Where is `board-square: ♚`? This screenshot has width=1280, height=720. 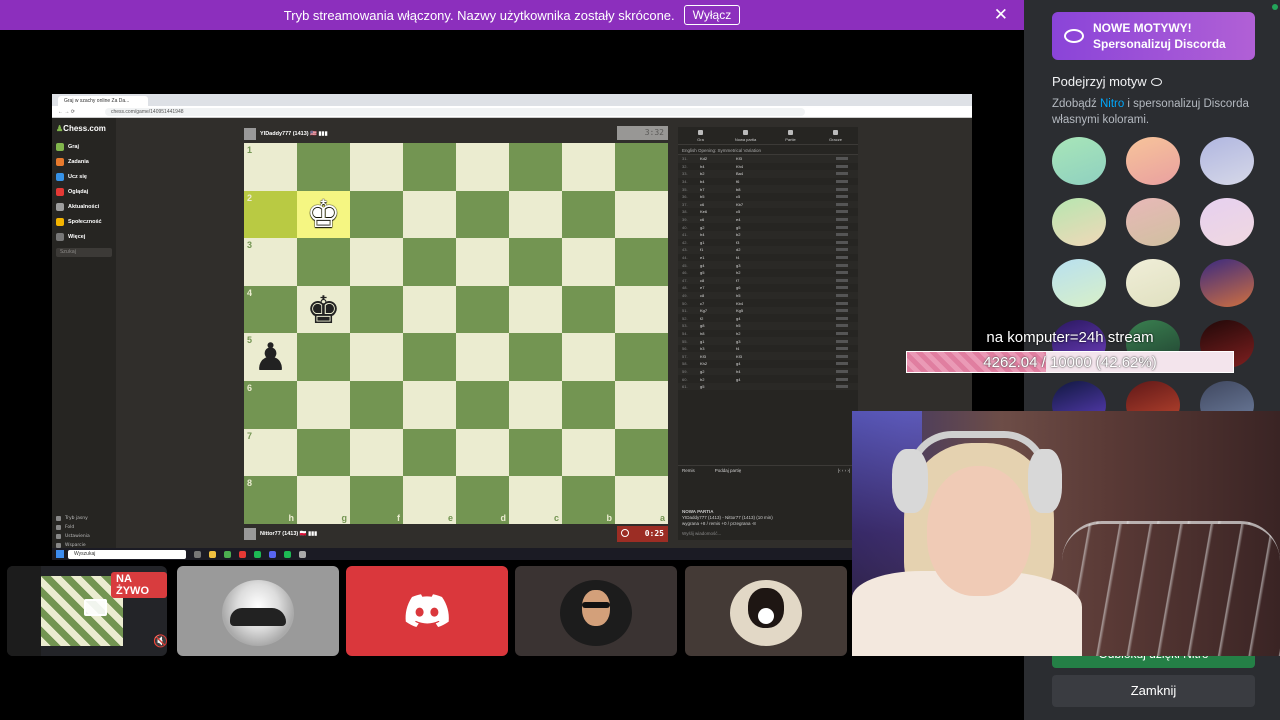
board-square: ♚ is located at coordinates (323, 309).